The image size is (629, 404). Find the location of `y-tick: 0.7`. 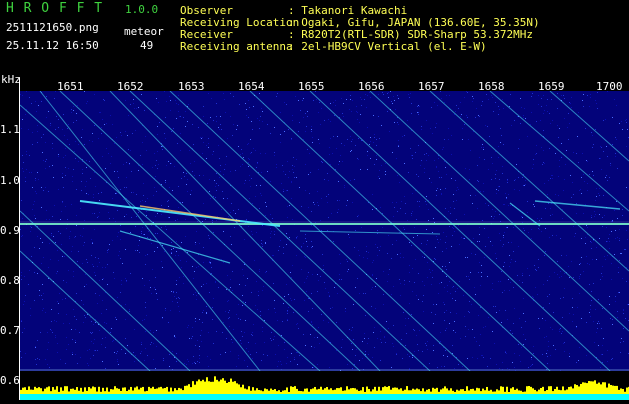

y-tick: 0.7 is located at coordinates (10, 330).